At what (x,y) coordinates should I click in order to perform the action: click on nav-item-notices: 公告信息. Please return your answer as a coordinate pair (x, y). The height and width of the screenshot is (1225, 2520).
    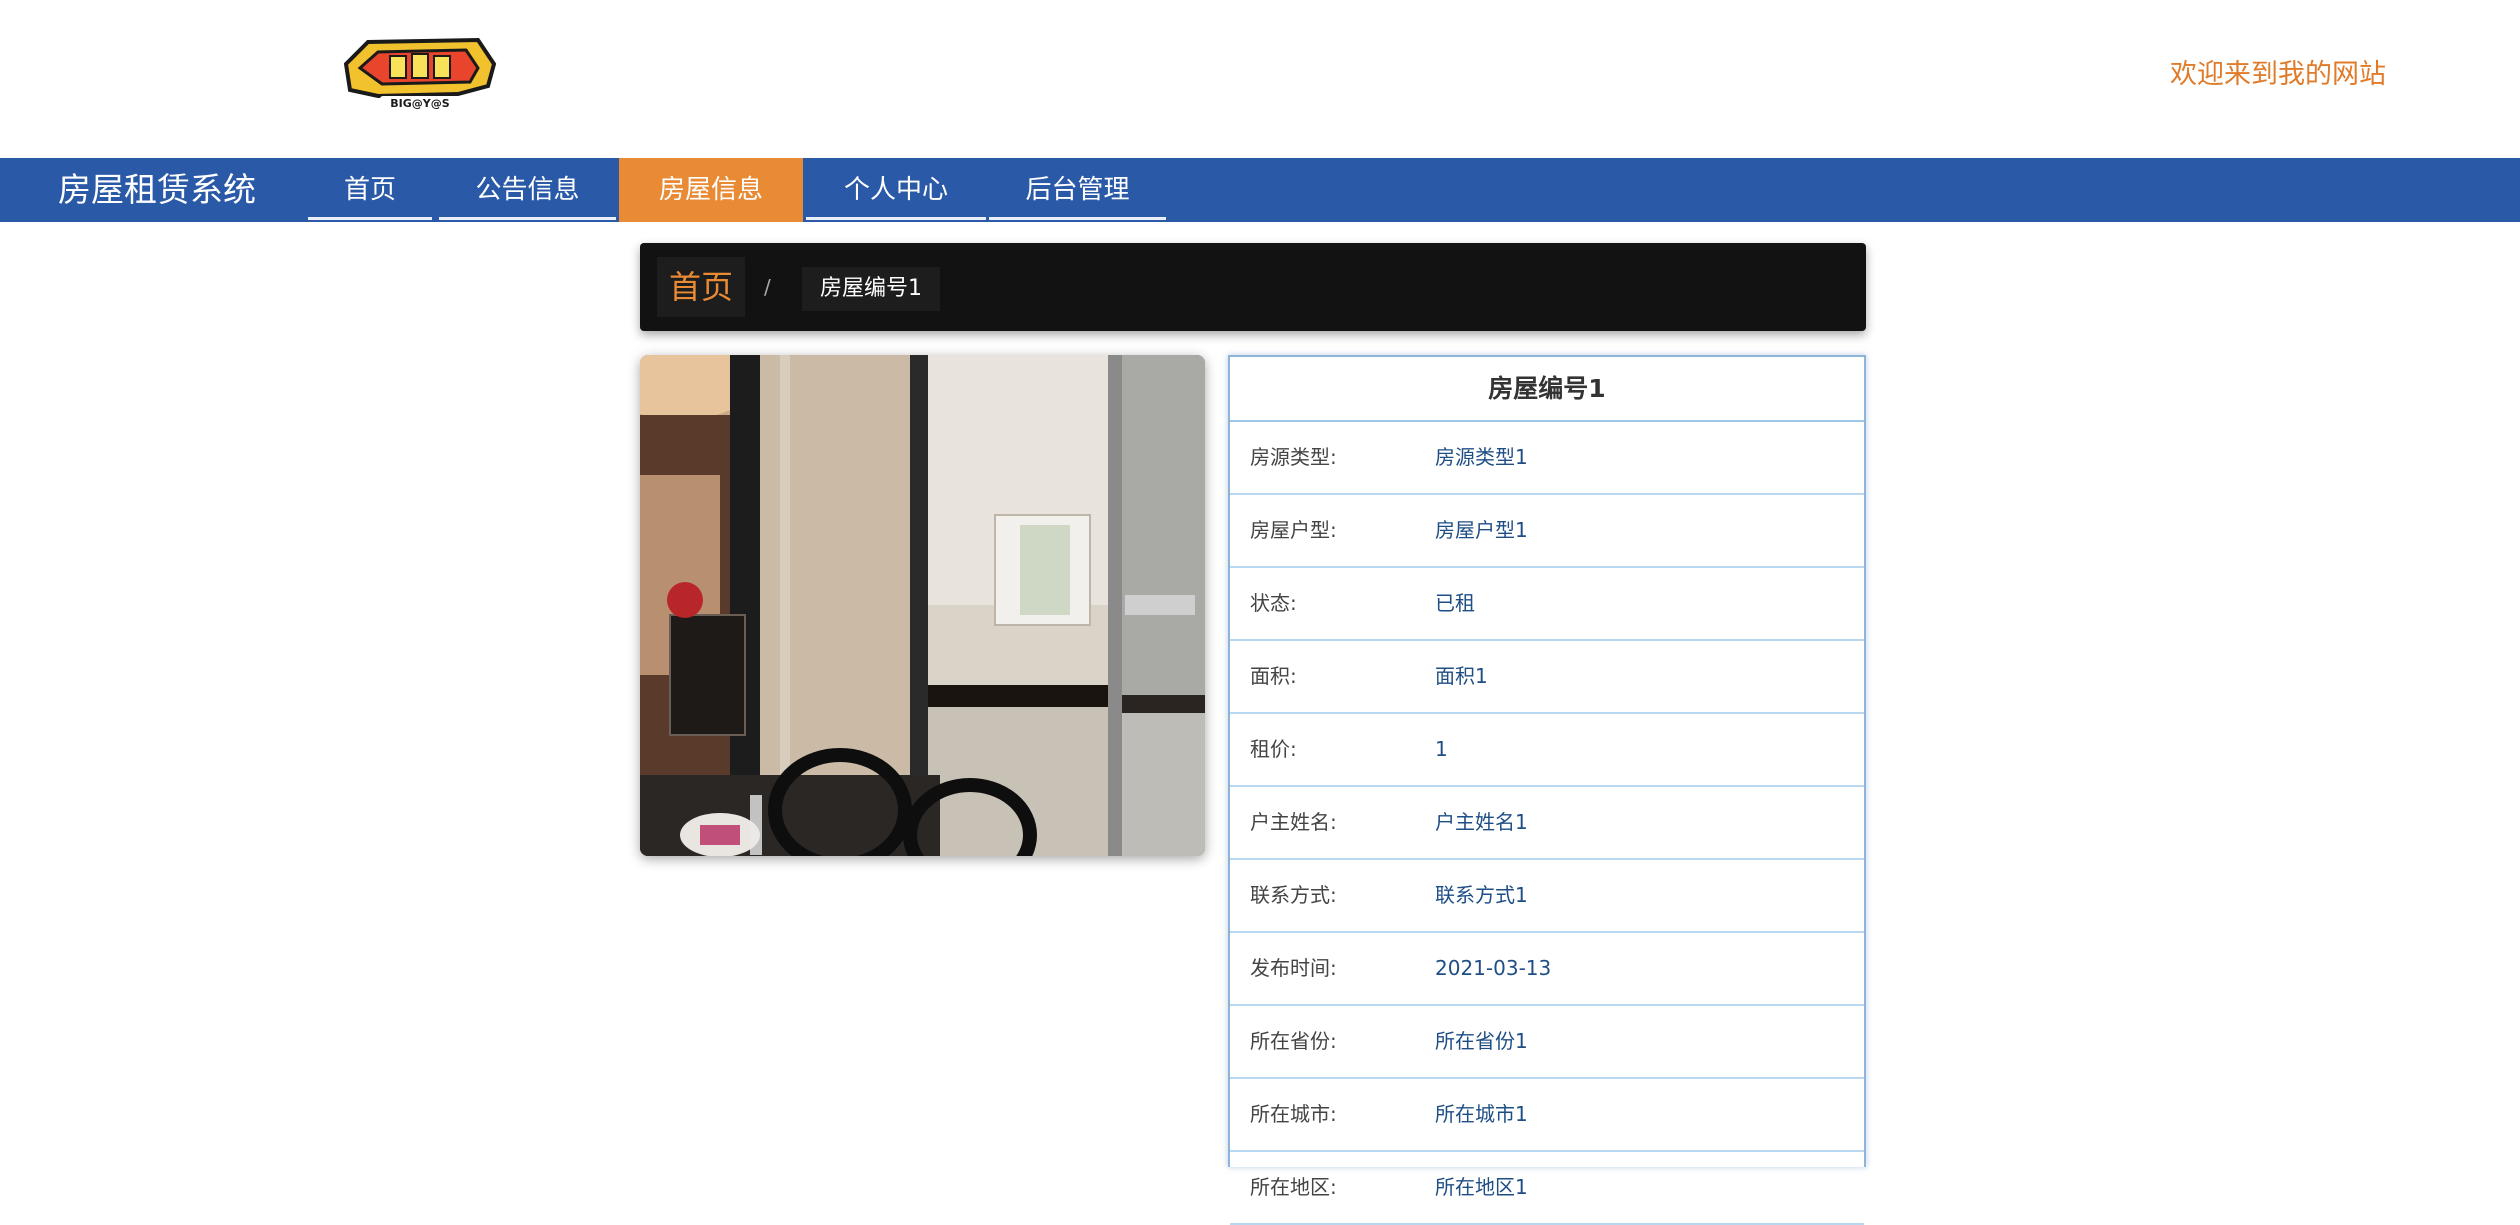
    Looking at the image, I should click on (527, 189).